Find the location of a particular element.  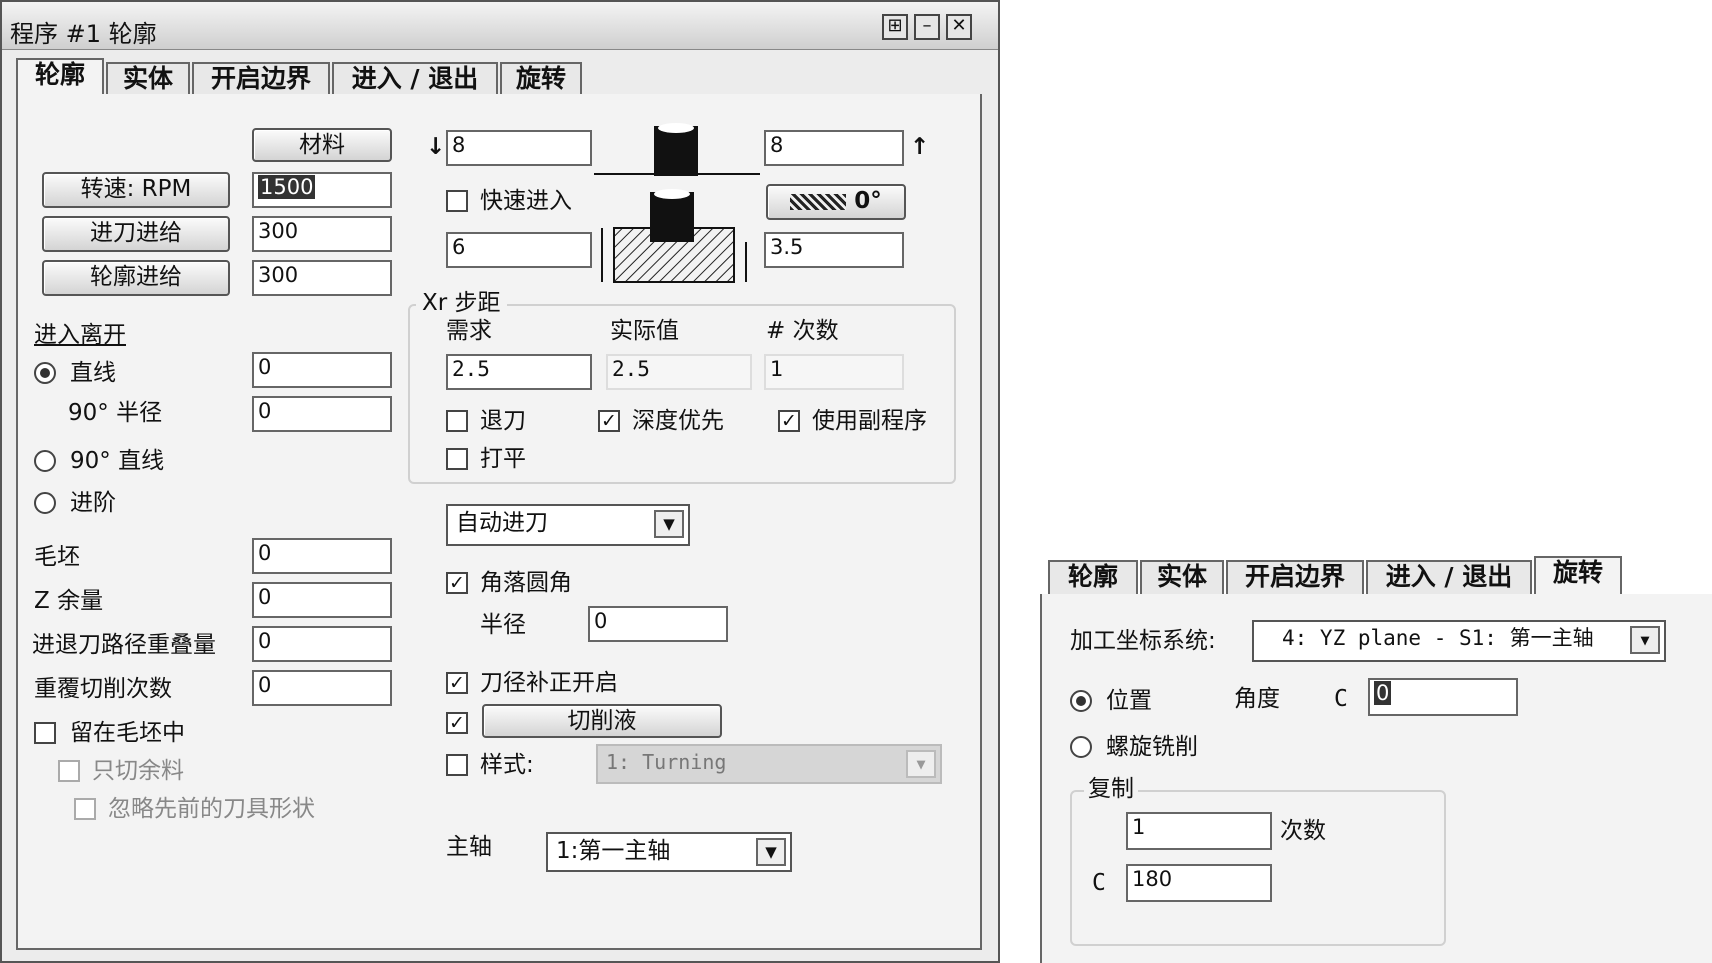

corner-radius-input: 0 is located at coordinates (658, 624).